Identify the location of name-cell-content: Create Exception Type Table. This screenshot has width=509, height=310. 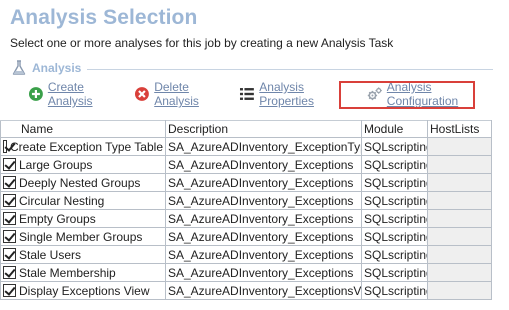
(83, 147).